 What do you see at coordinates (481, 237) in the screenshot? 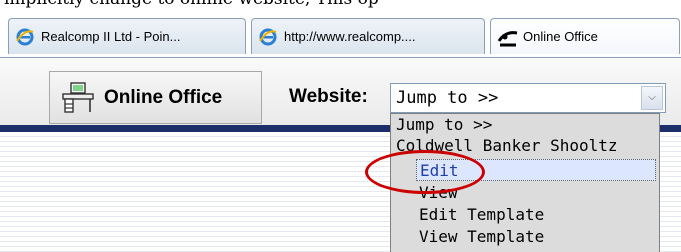
I see `dropdown-option-view-template: View Template` at bounding box center [481, 237].